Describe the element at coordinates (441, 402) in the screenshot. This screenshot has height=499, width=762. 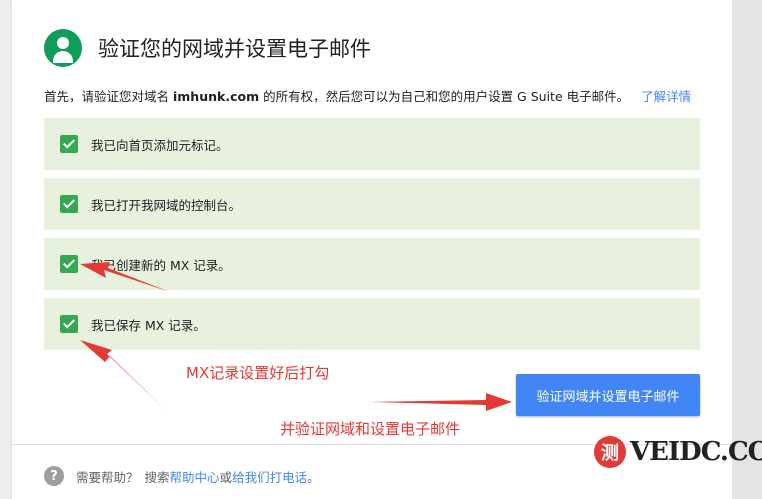
I see `arrow-to-verify-button` at that location.